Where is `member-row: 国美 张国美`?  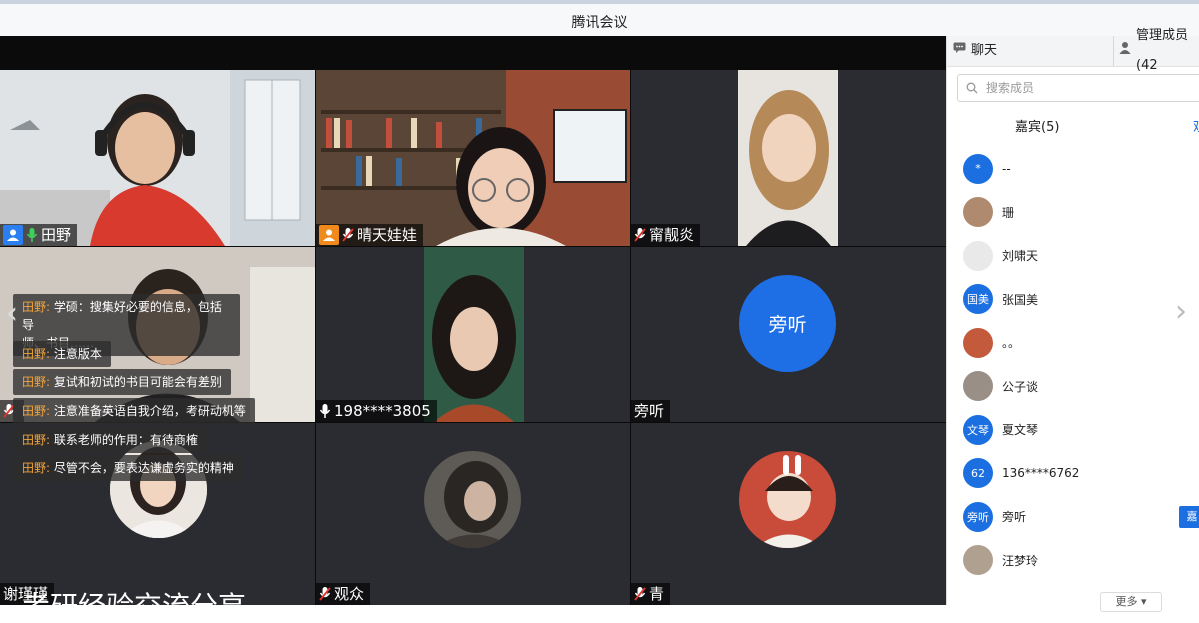 member-row: 国美 张国美 is located at coordinates (1073, 299).